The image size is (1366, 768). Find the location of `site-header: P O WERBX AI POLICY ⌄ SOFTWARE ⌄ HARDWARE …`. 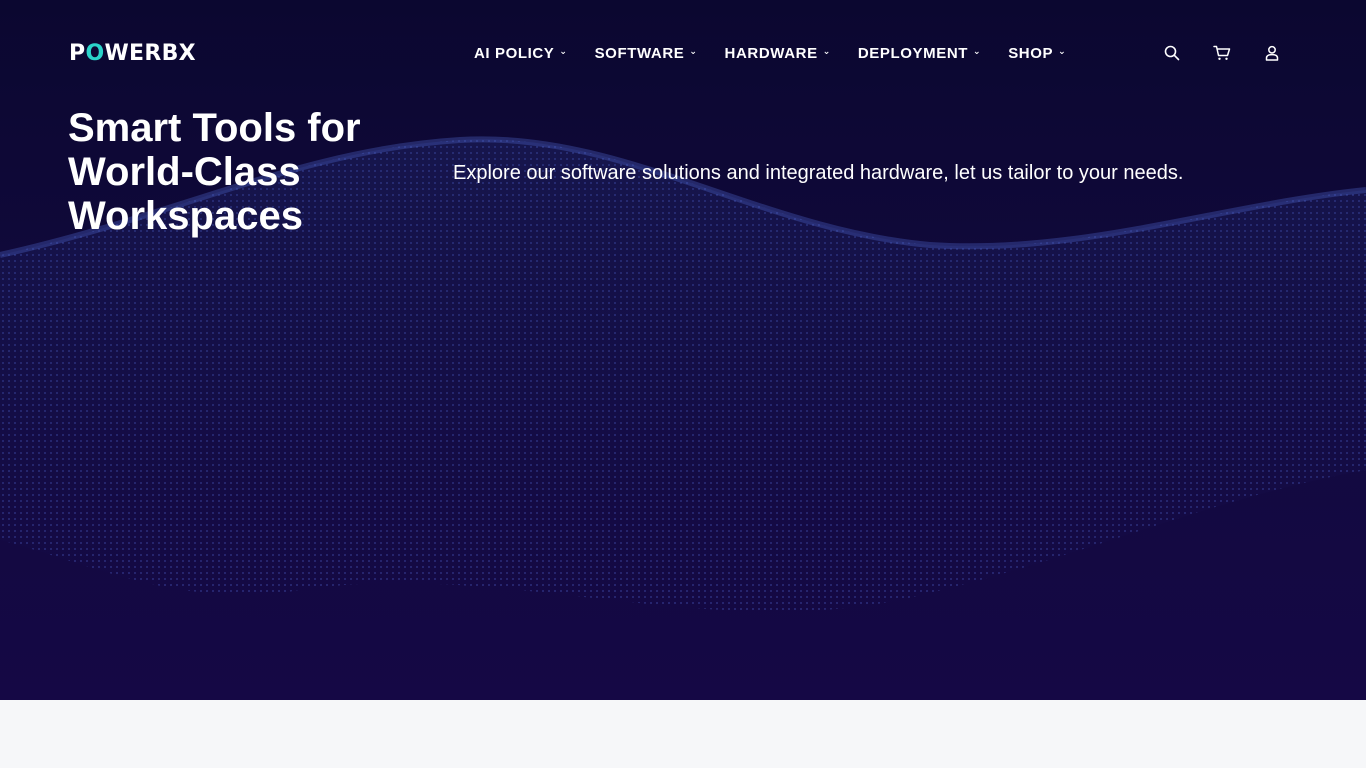

site-header: P O WERBX AI POLICY ⌄ SOFTWARE ⌄ HARDWARE … is located at coordinates (683, 52).